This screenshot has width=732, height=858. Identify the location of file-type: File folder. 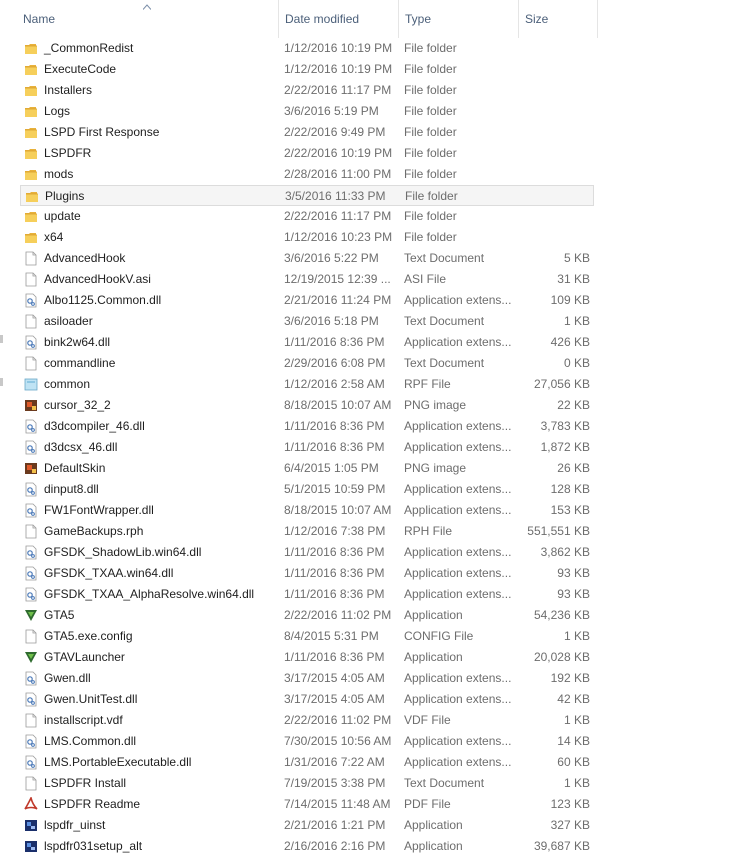
(430, 216).